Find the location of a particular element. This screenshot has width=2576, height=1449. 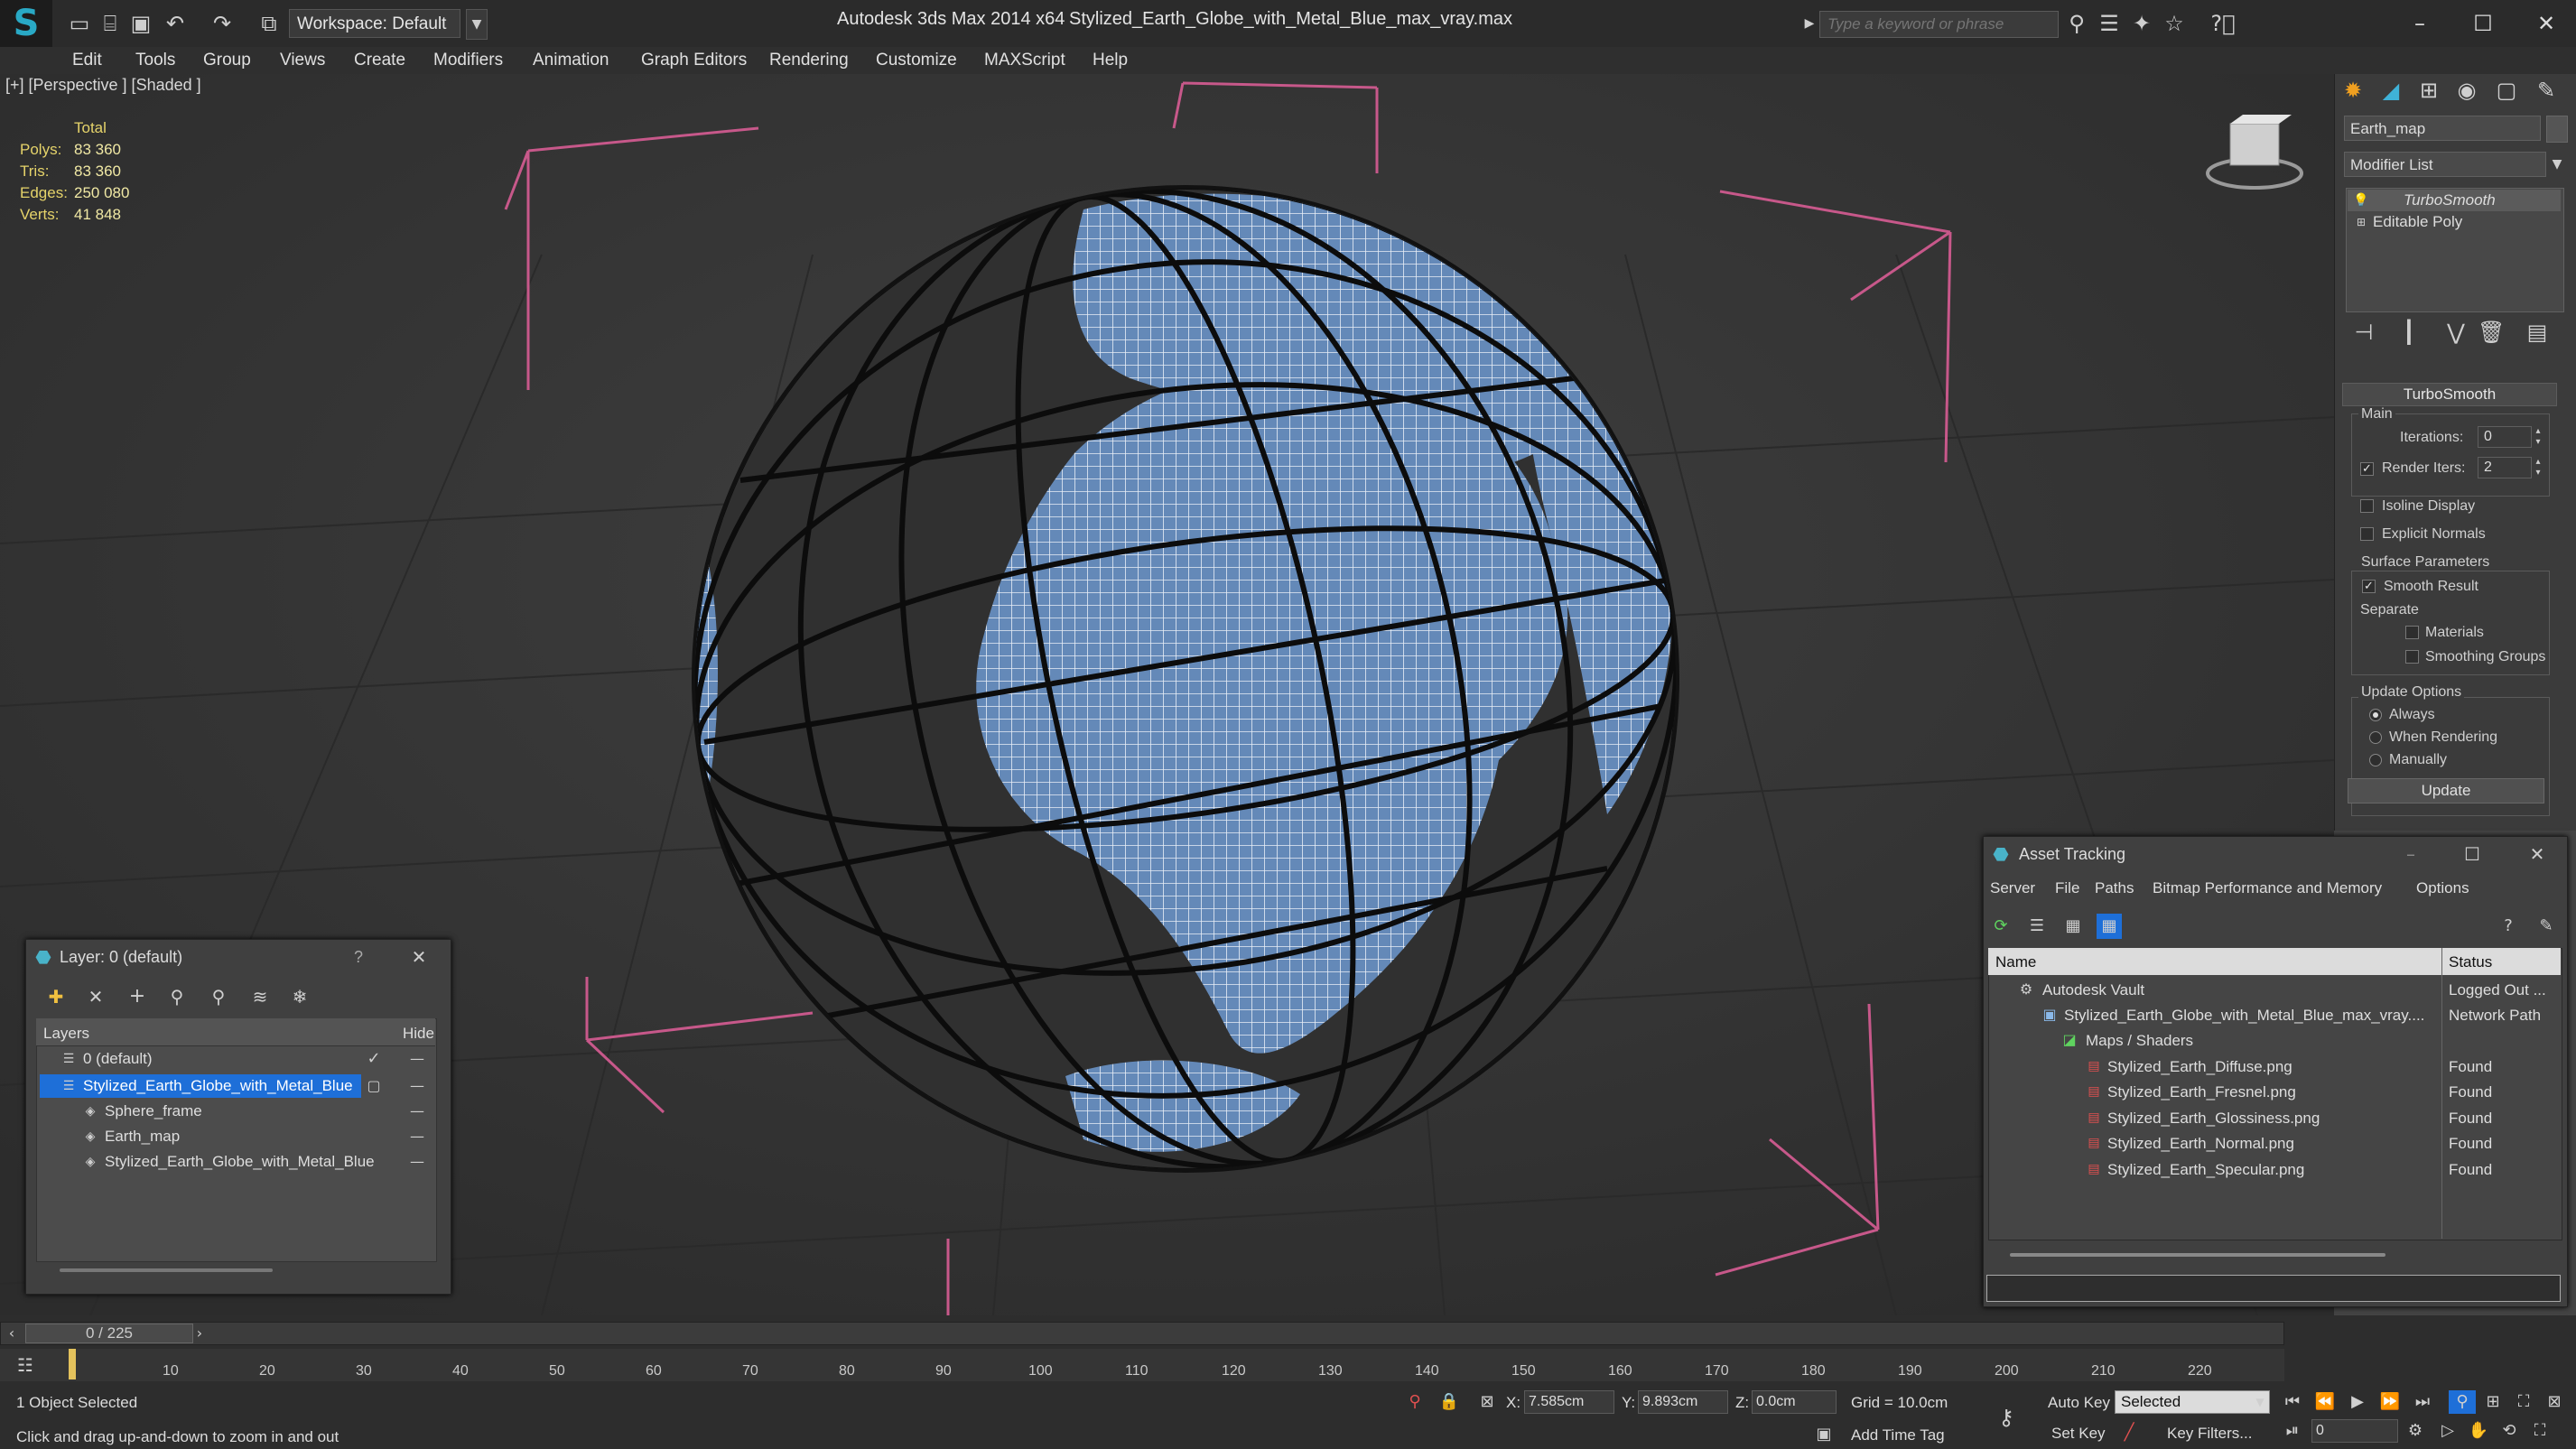

select-objects-in-layer-icon: ⚲ is located at coordinates (177, 996).